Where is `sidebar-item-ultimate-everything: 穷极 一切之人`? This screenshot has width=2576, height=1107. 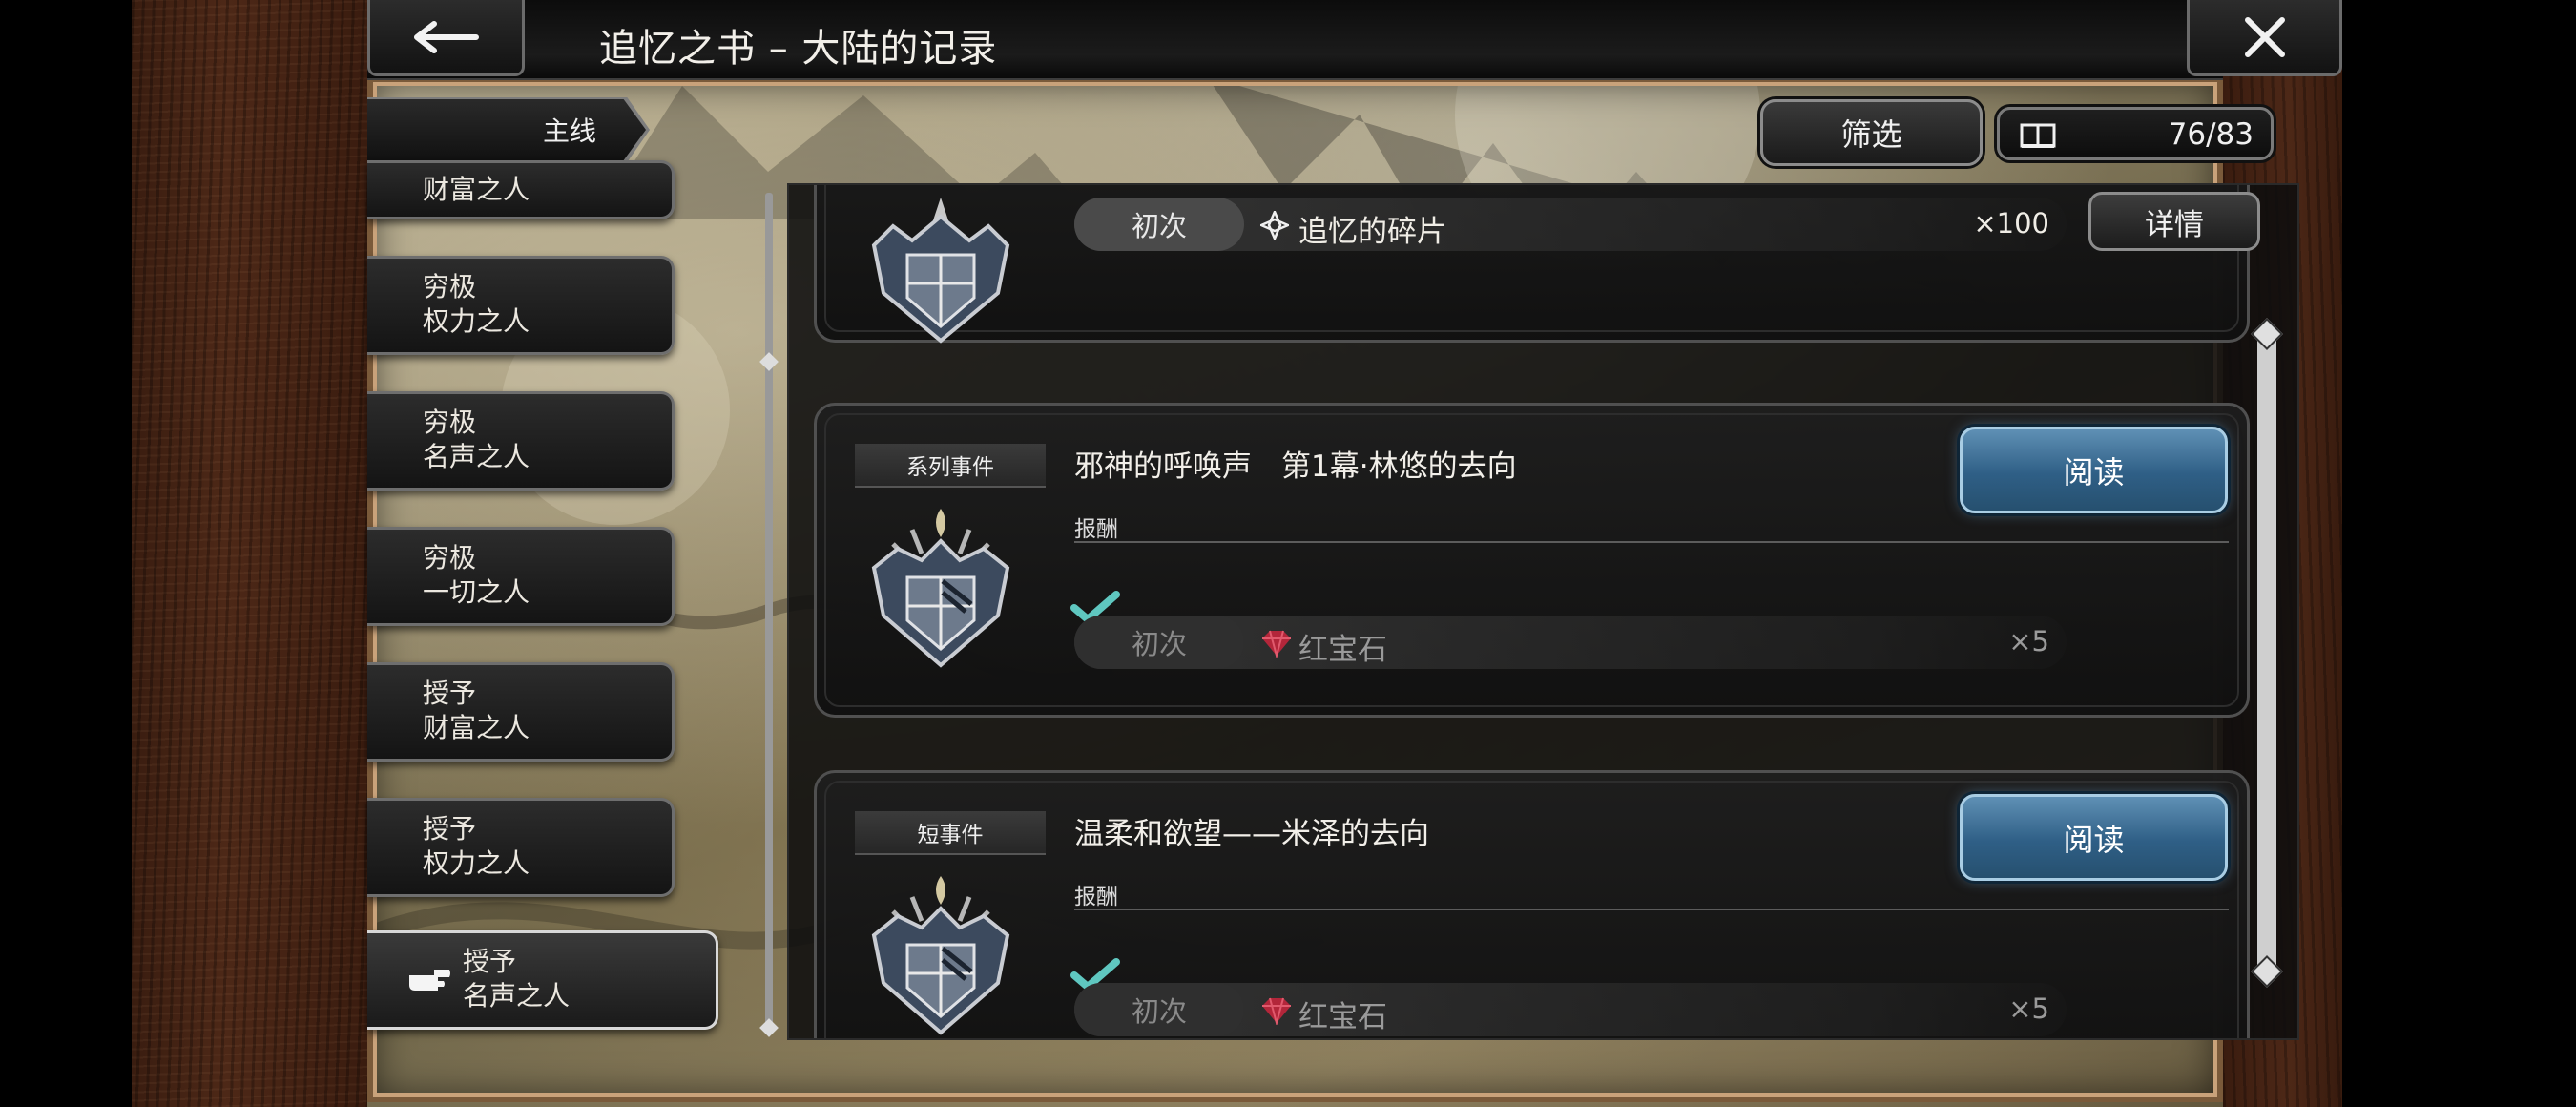 sidebar-item-ultimate-everything: 穷极 一切之人 is located at coordinates (521, 576).